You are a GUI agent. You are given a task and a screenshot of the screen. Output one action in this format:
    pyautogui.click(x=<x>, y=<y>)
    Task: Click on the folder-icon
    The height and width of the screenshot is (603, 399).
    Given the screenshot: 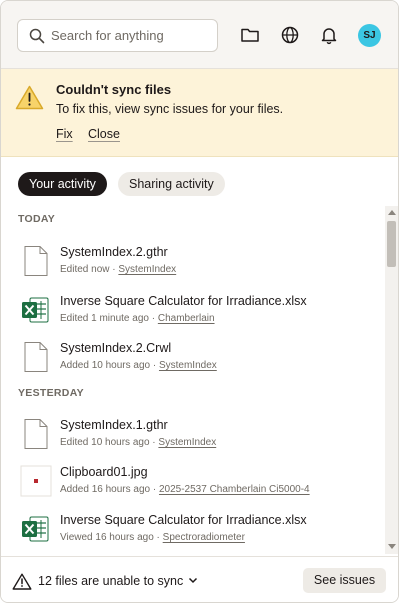 What is the action you would take?
    pyautogui.click(x=250, y=35)
    